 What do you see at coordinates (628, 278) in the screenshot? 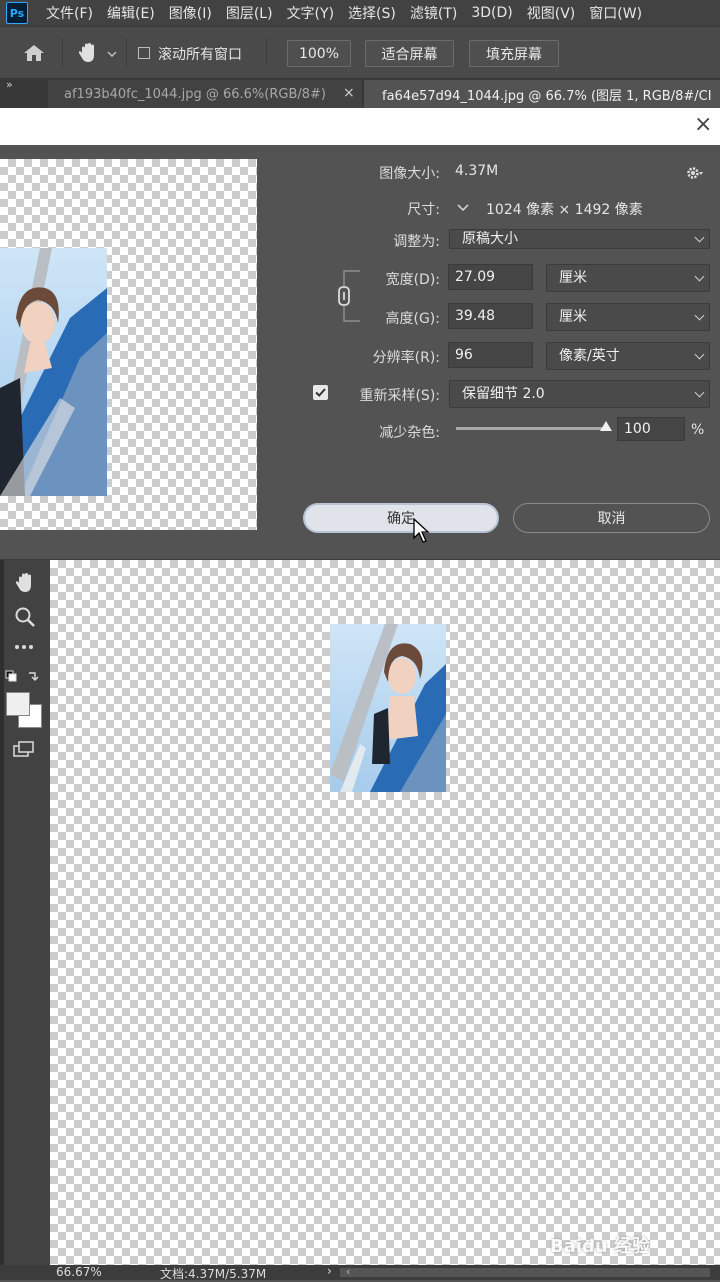
I see `width-unit-select: 厘米` at bounding box center [628, 278].